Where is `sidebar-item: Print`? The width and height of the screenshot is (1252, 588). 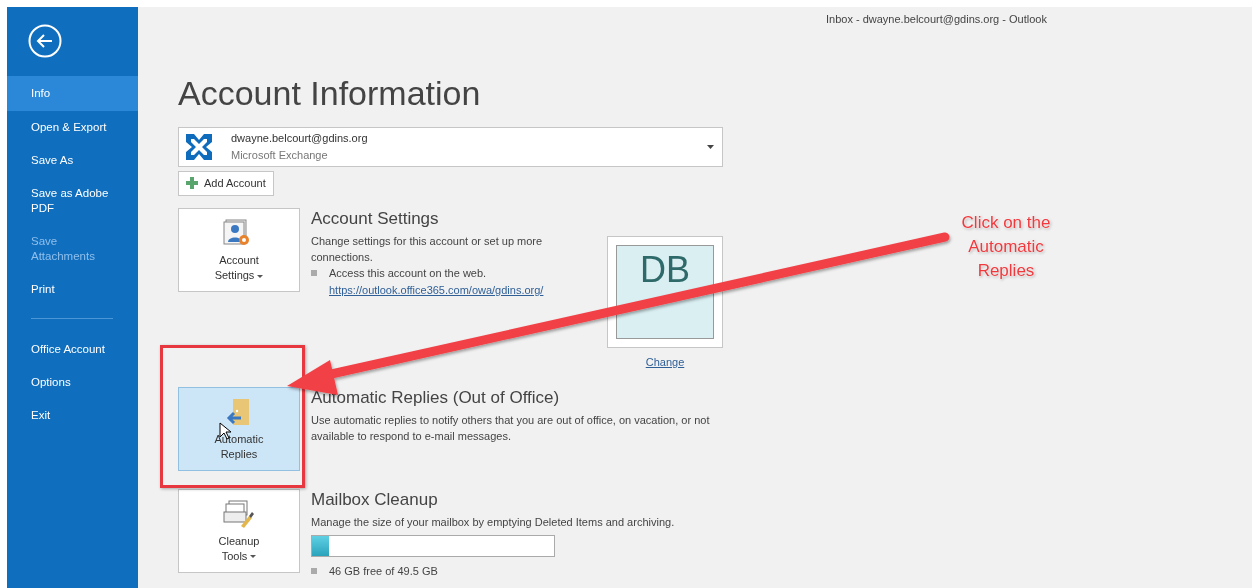 sidebar-item: Print is located at coordinates (72, 289).